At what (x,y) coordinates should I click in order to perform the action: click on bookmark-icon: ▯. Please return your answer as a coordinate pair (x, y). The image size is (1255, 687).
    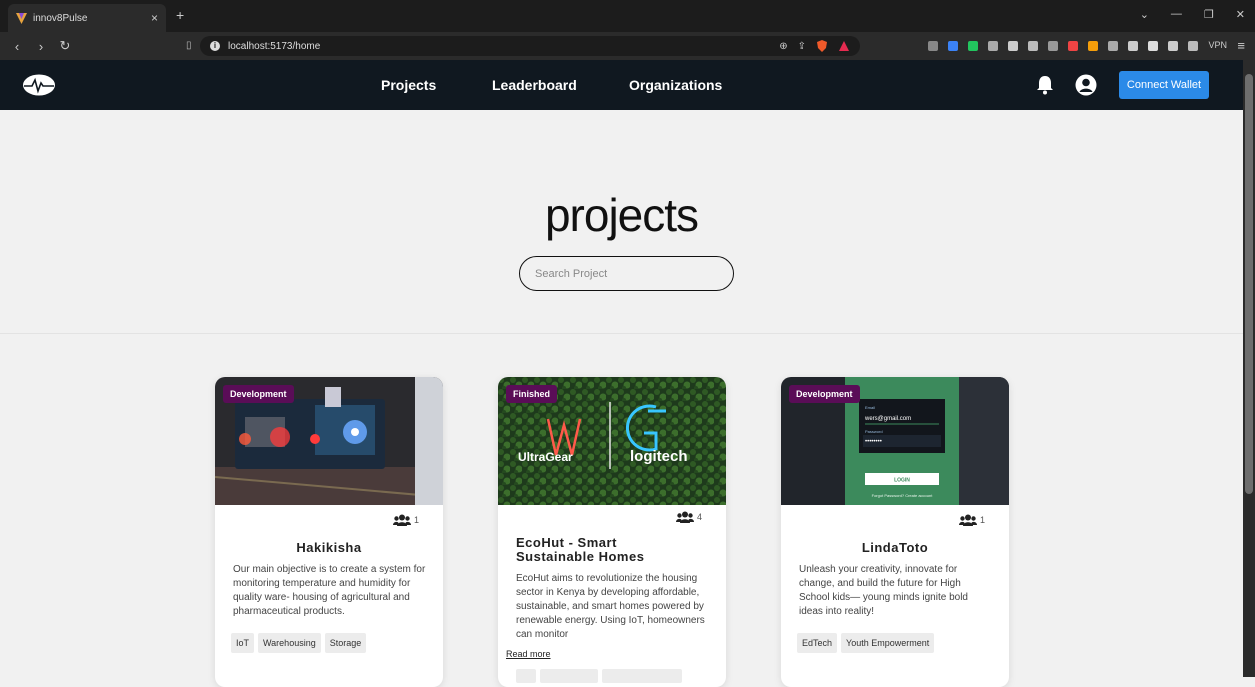
    Looking at the image, I should click on (189, 45).